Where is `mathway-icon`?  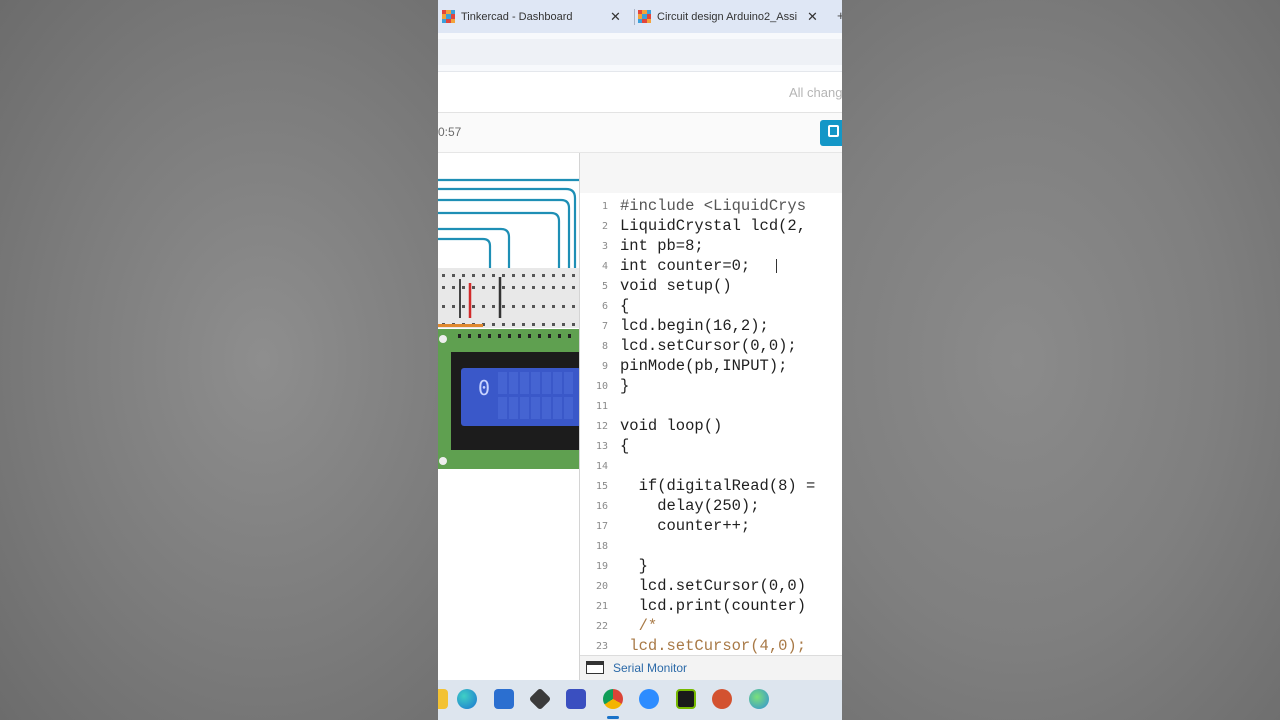
mathway-icon is located at coordinates (576, 699).